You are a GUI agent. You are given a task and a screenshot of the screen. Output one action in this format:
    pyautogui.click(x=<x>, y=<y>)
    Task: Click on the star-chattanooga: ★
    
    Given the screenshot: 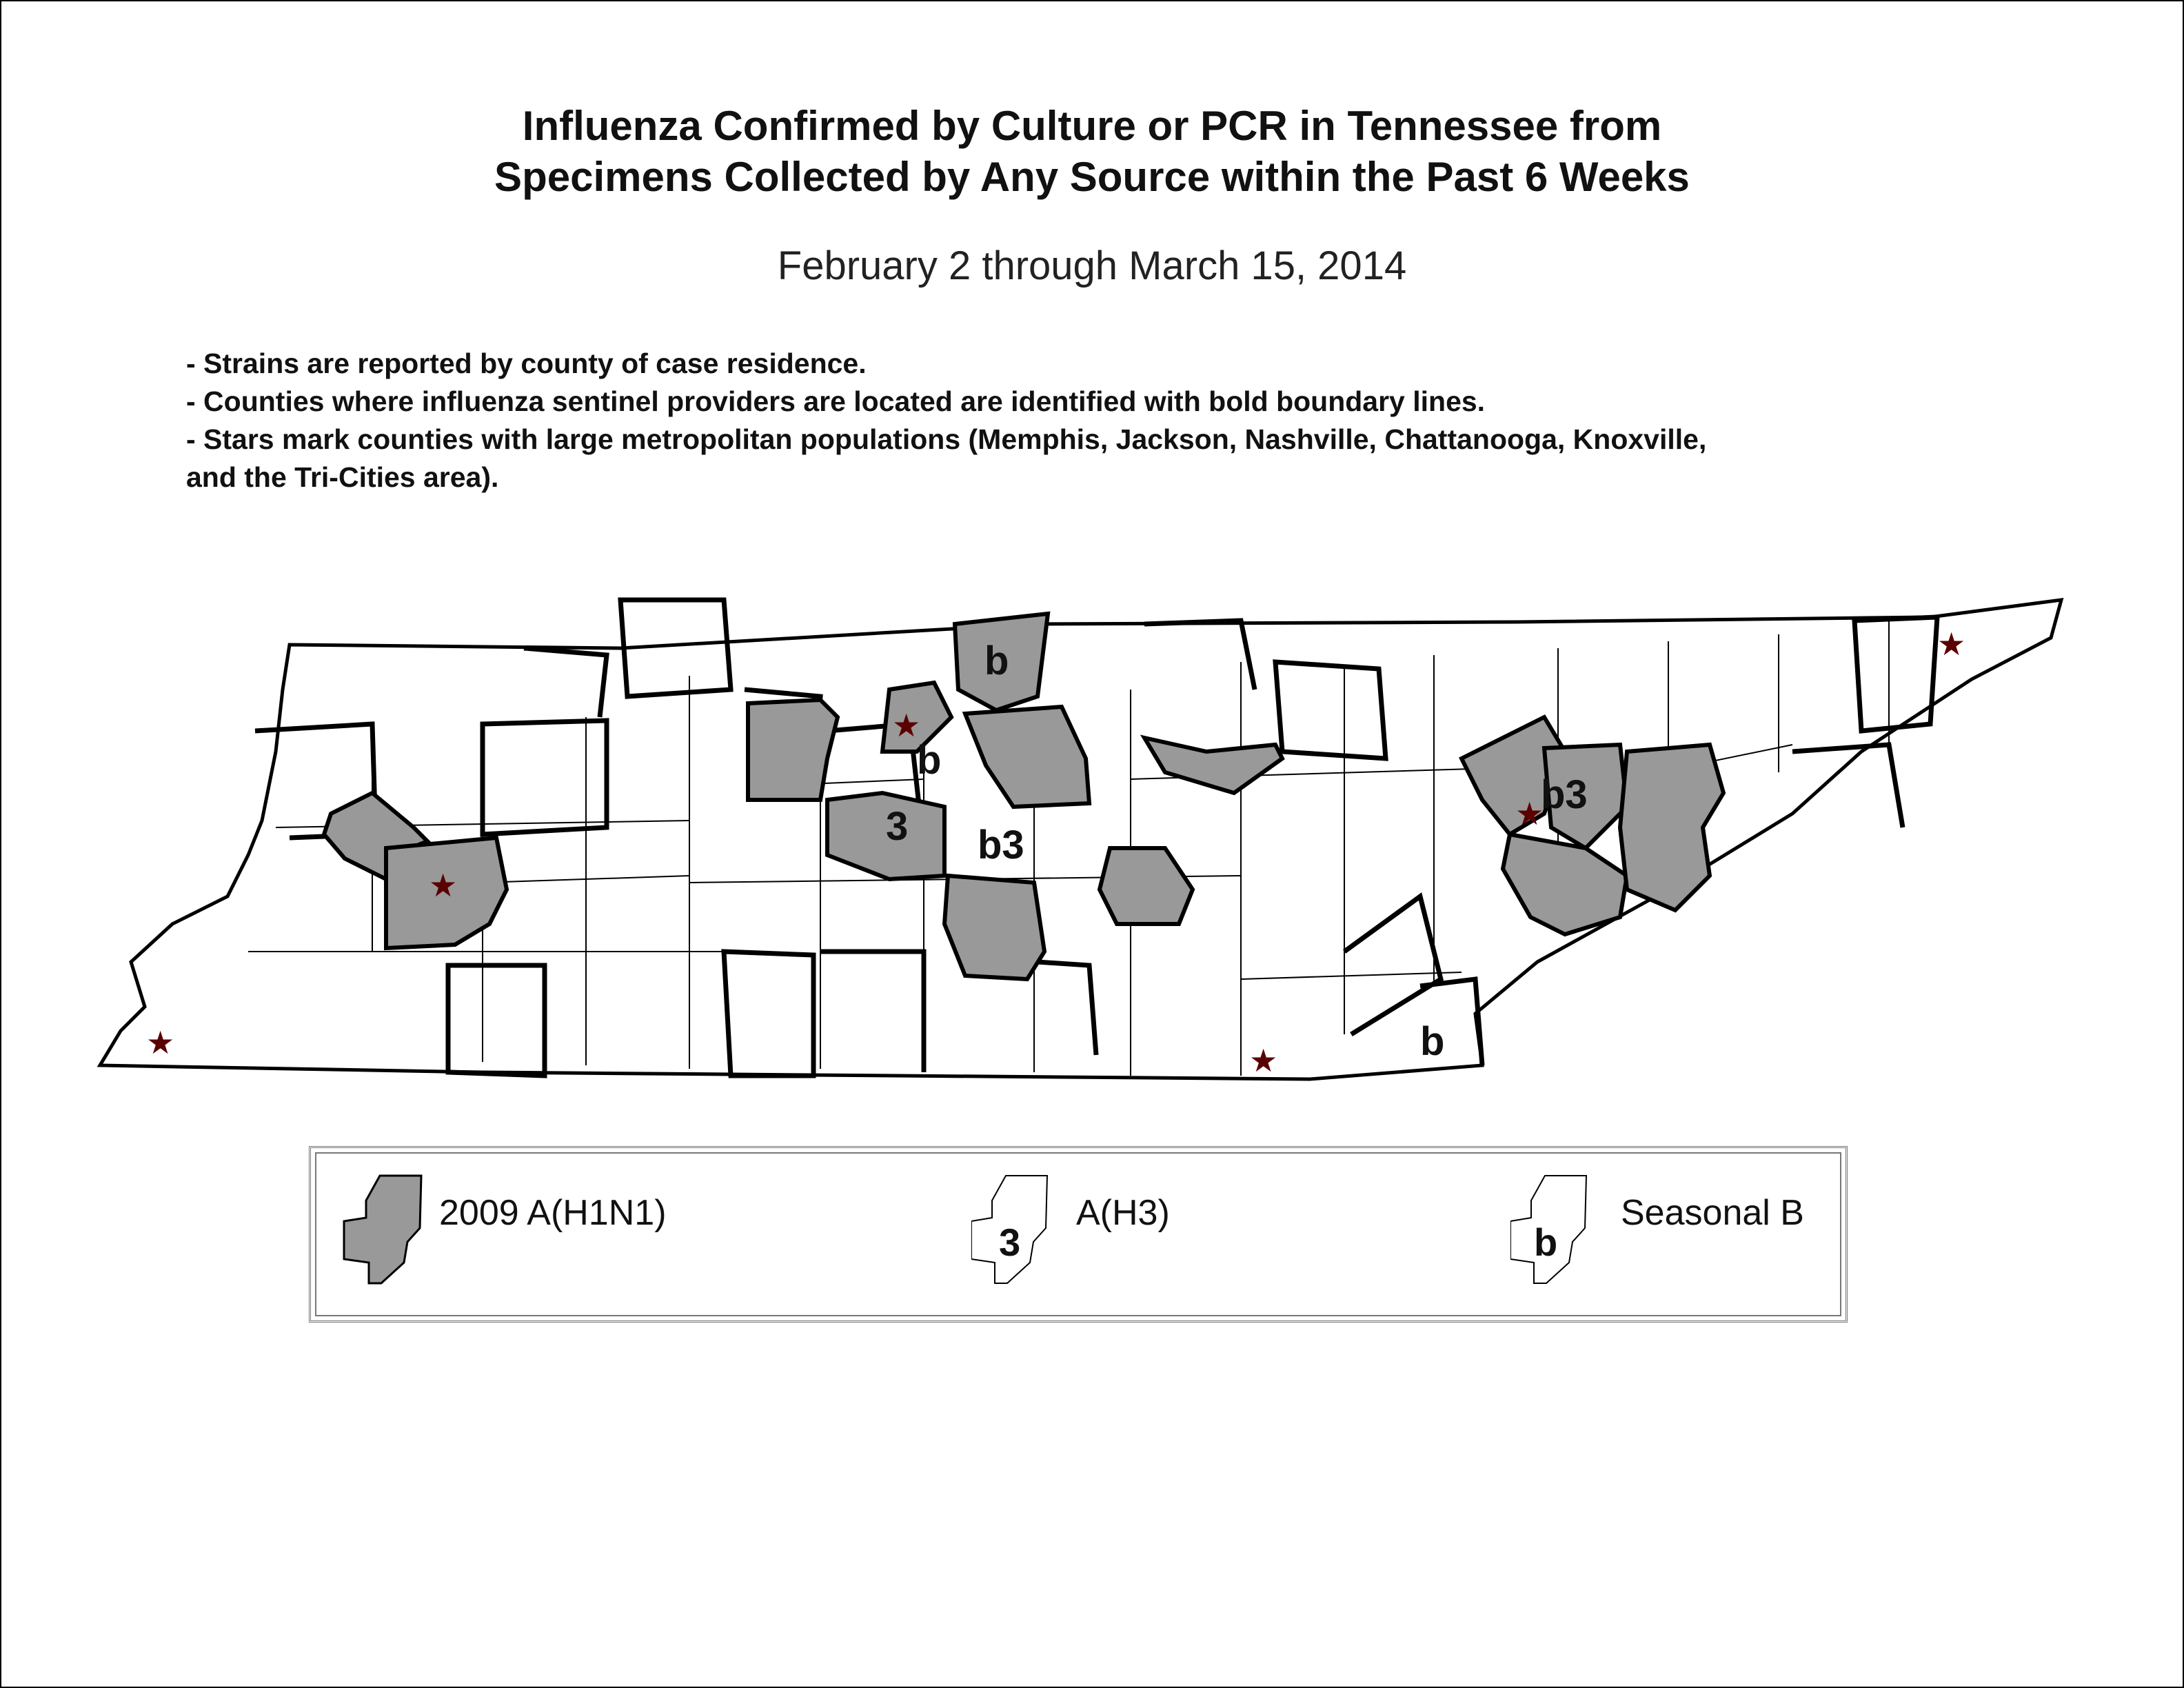 What is the action you would take?
    pyautogui.click(x=1263, y=1060)
    